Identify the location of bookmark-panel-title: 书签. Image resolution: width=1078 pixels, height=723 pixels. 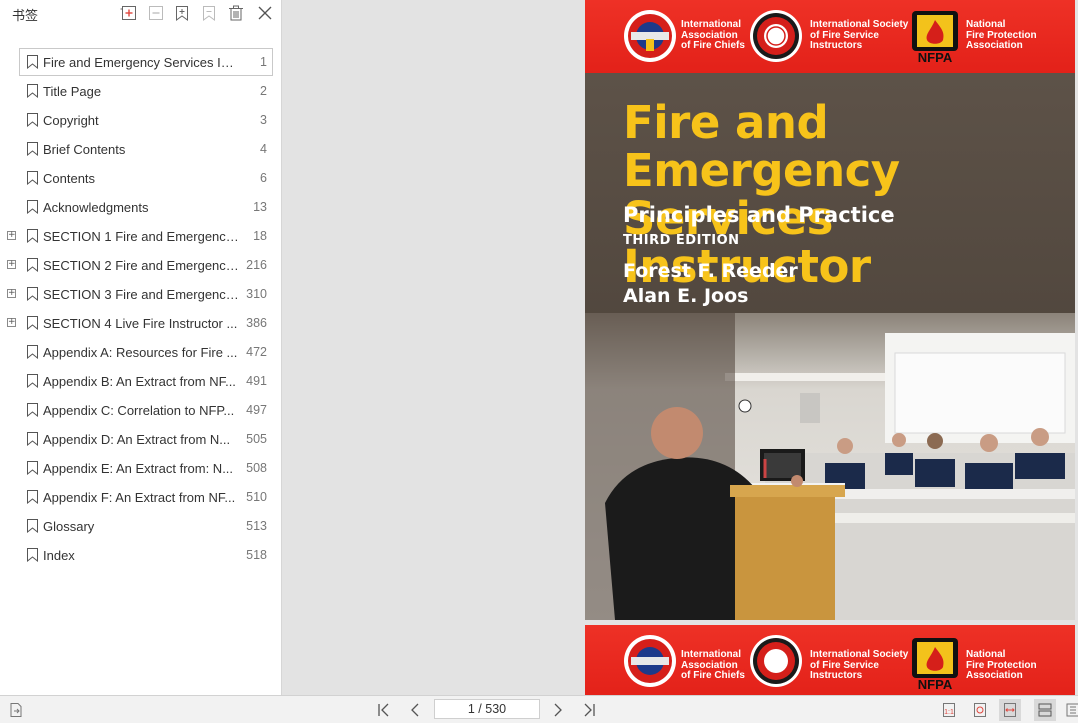
(25, 15).